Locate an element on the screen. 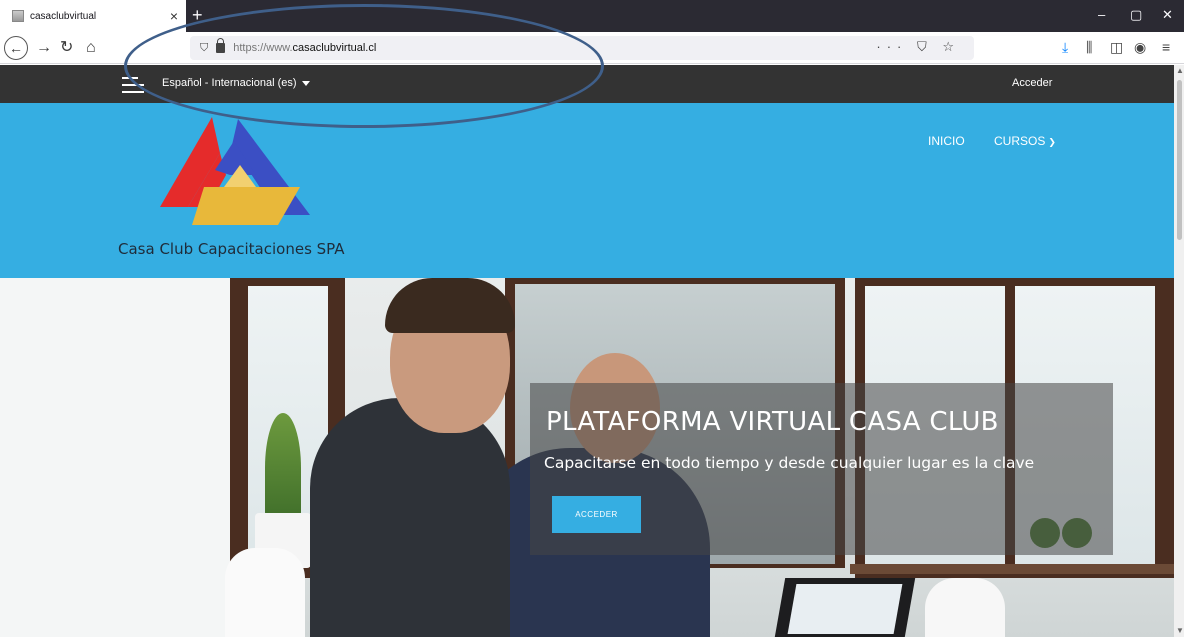 The width and height of the screenshot is (1184, 637). hamburger-menu-icon is located at coordinates (133, 85).